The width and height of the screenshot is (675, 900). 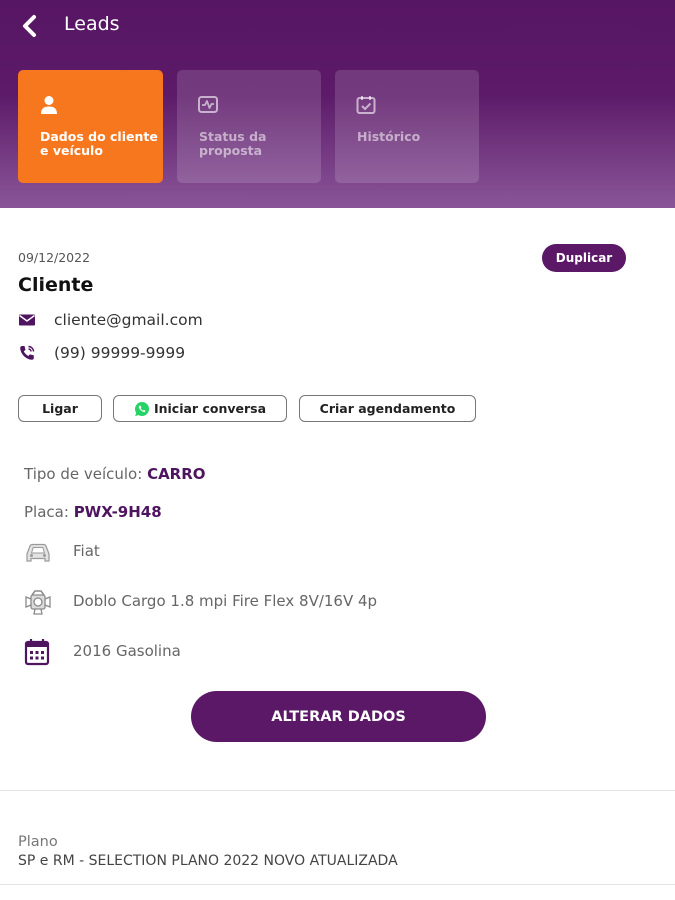 I want to click on vehicle-plate: Placa: PWX-9H48, so click(x=93, y=512).